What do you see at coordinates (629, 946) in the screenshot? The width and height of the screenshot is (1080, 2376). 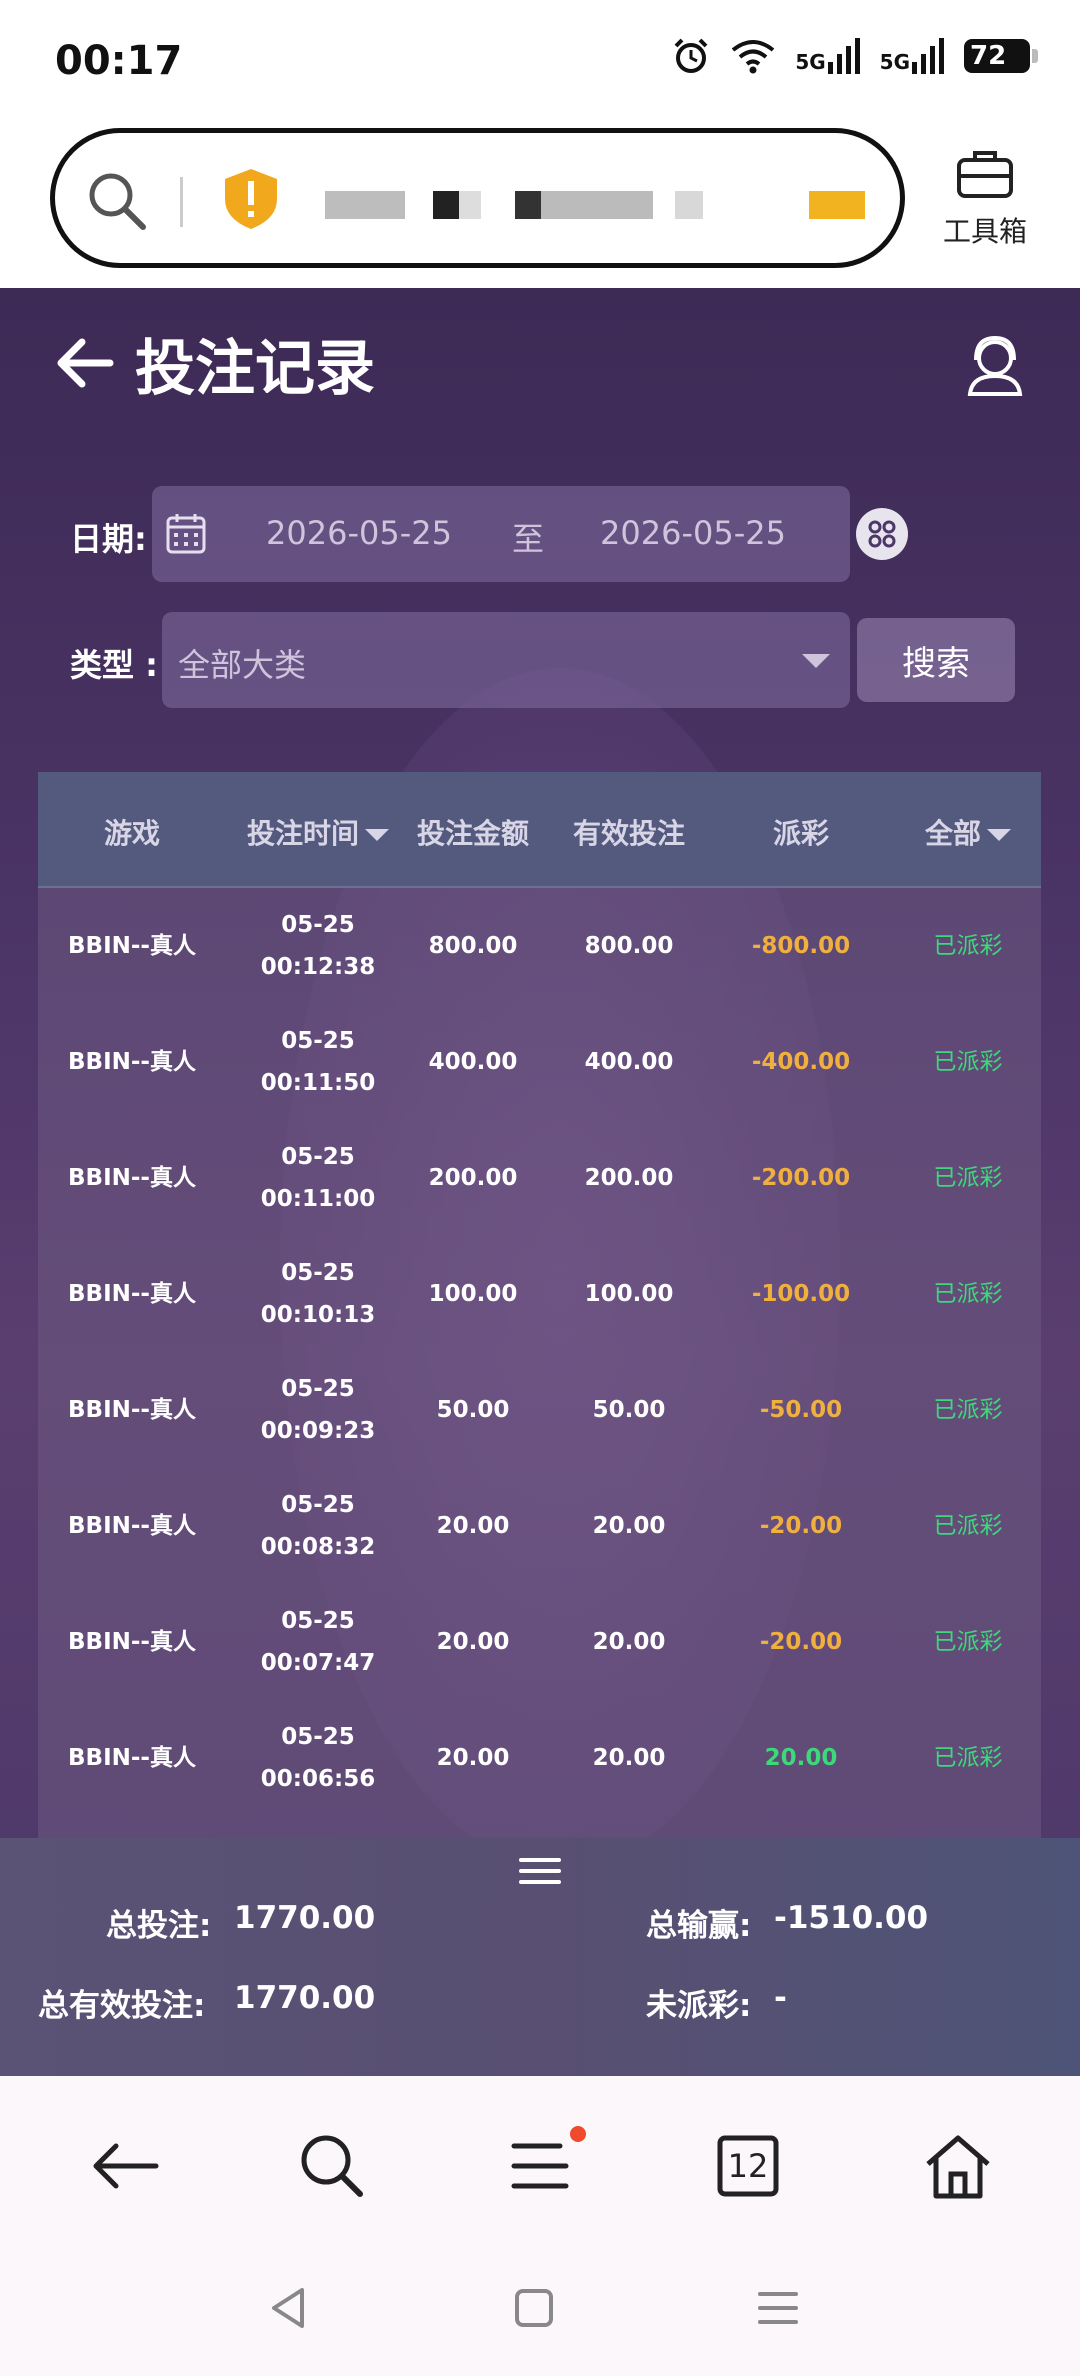 I see `cell-valid-bet: 800.00` at bounding box center [629, 946].